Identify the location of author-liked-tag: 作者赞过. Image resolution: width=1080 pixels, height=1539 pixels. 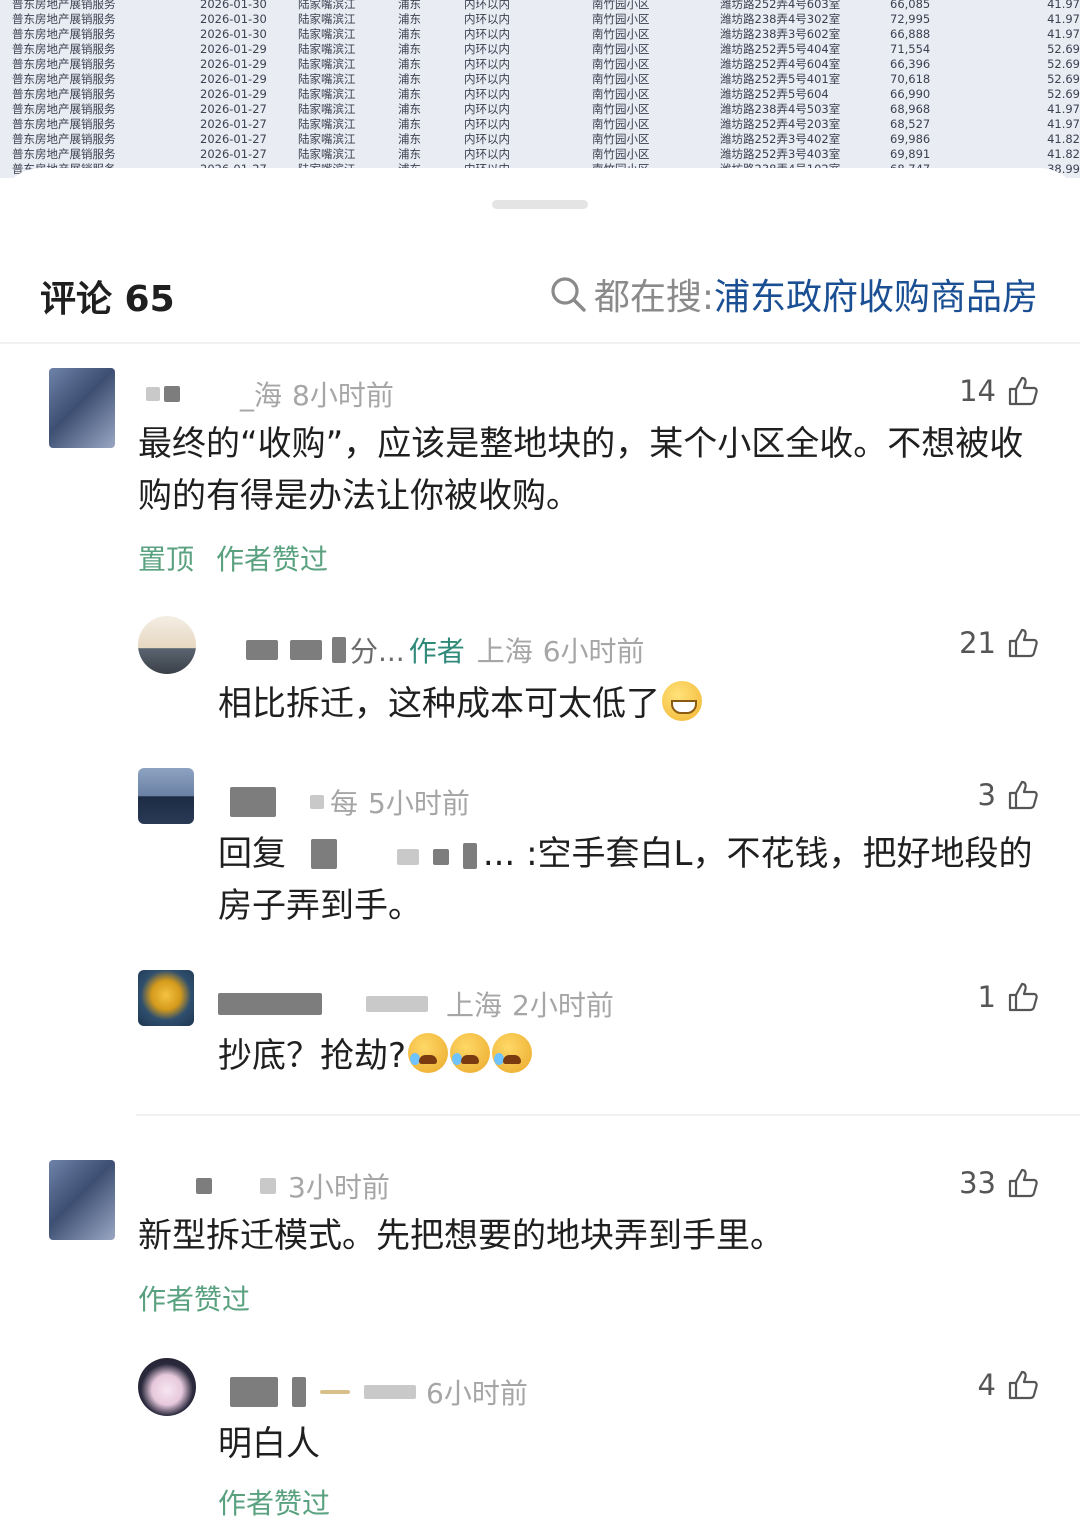
(272, 559).